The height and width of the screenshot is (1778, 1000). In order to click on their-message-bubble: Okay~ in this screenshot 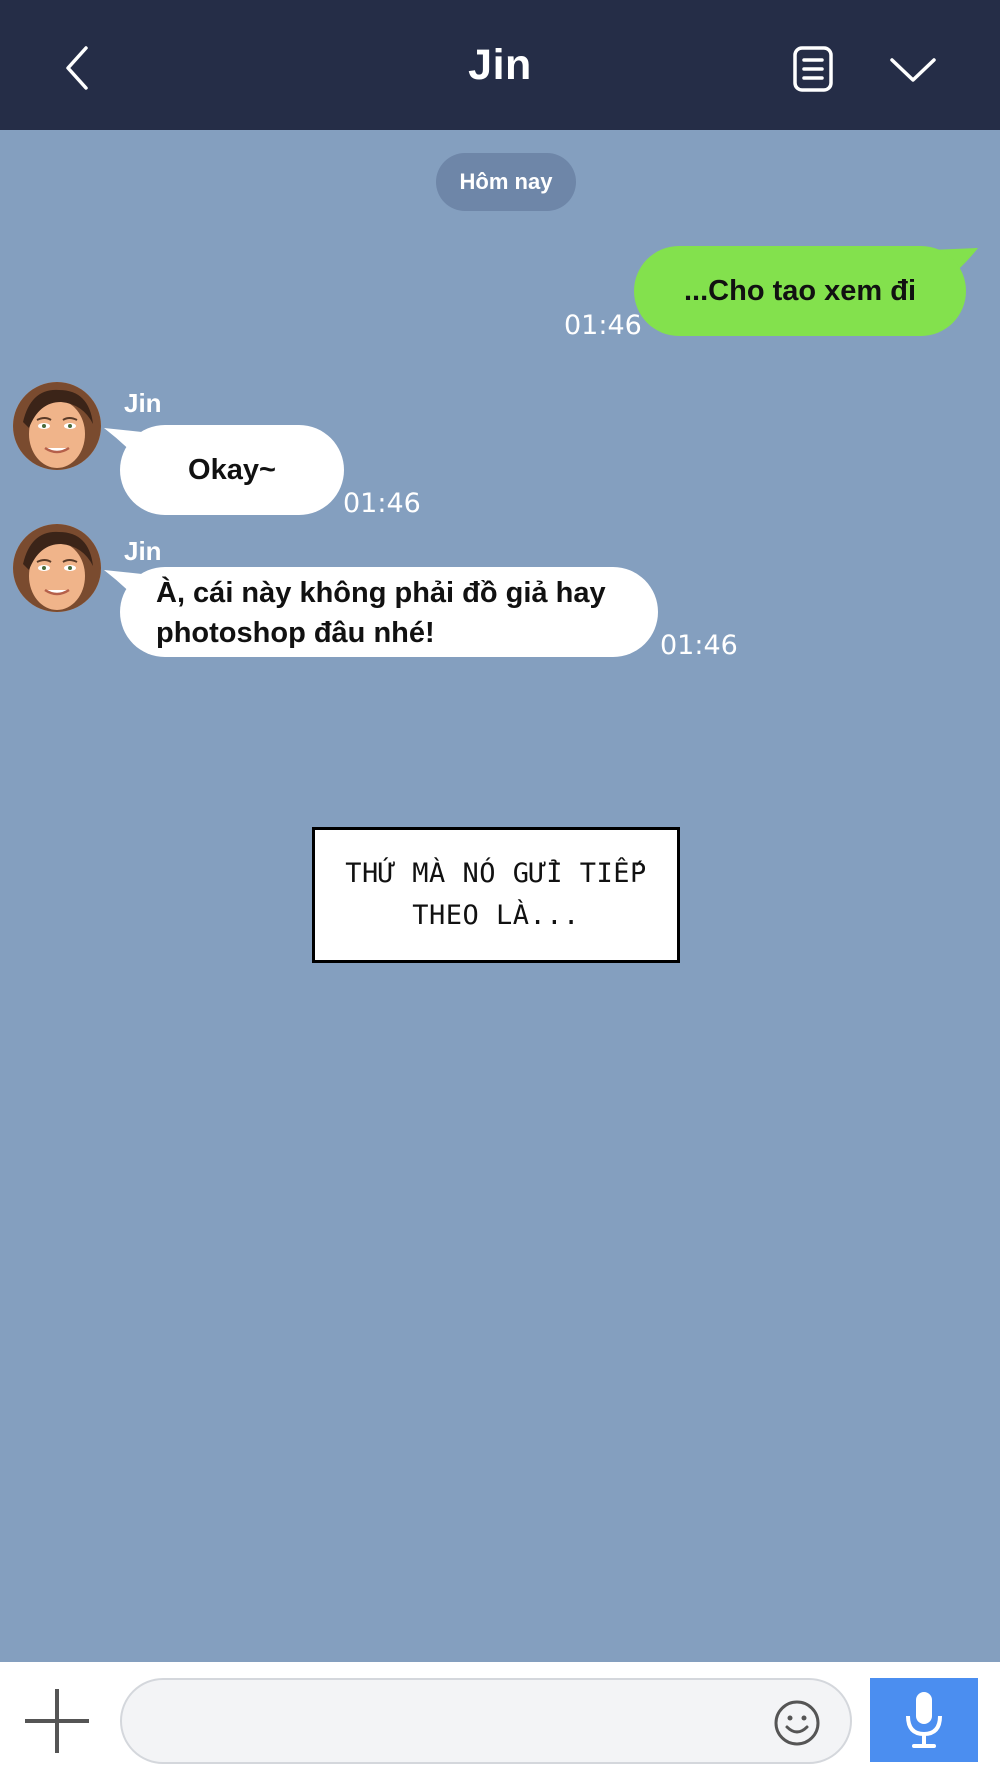, I will do `click(232, 470)`.